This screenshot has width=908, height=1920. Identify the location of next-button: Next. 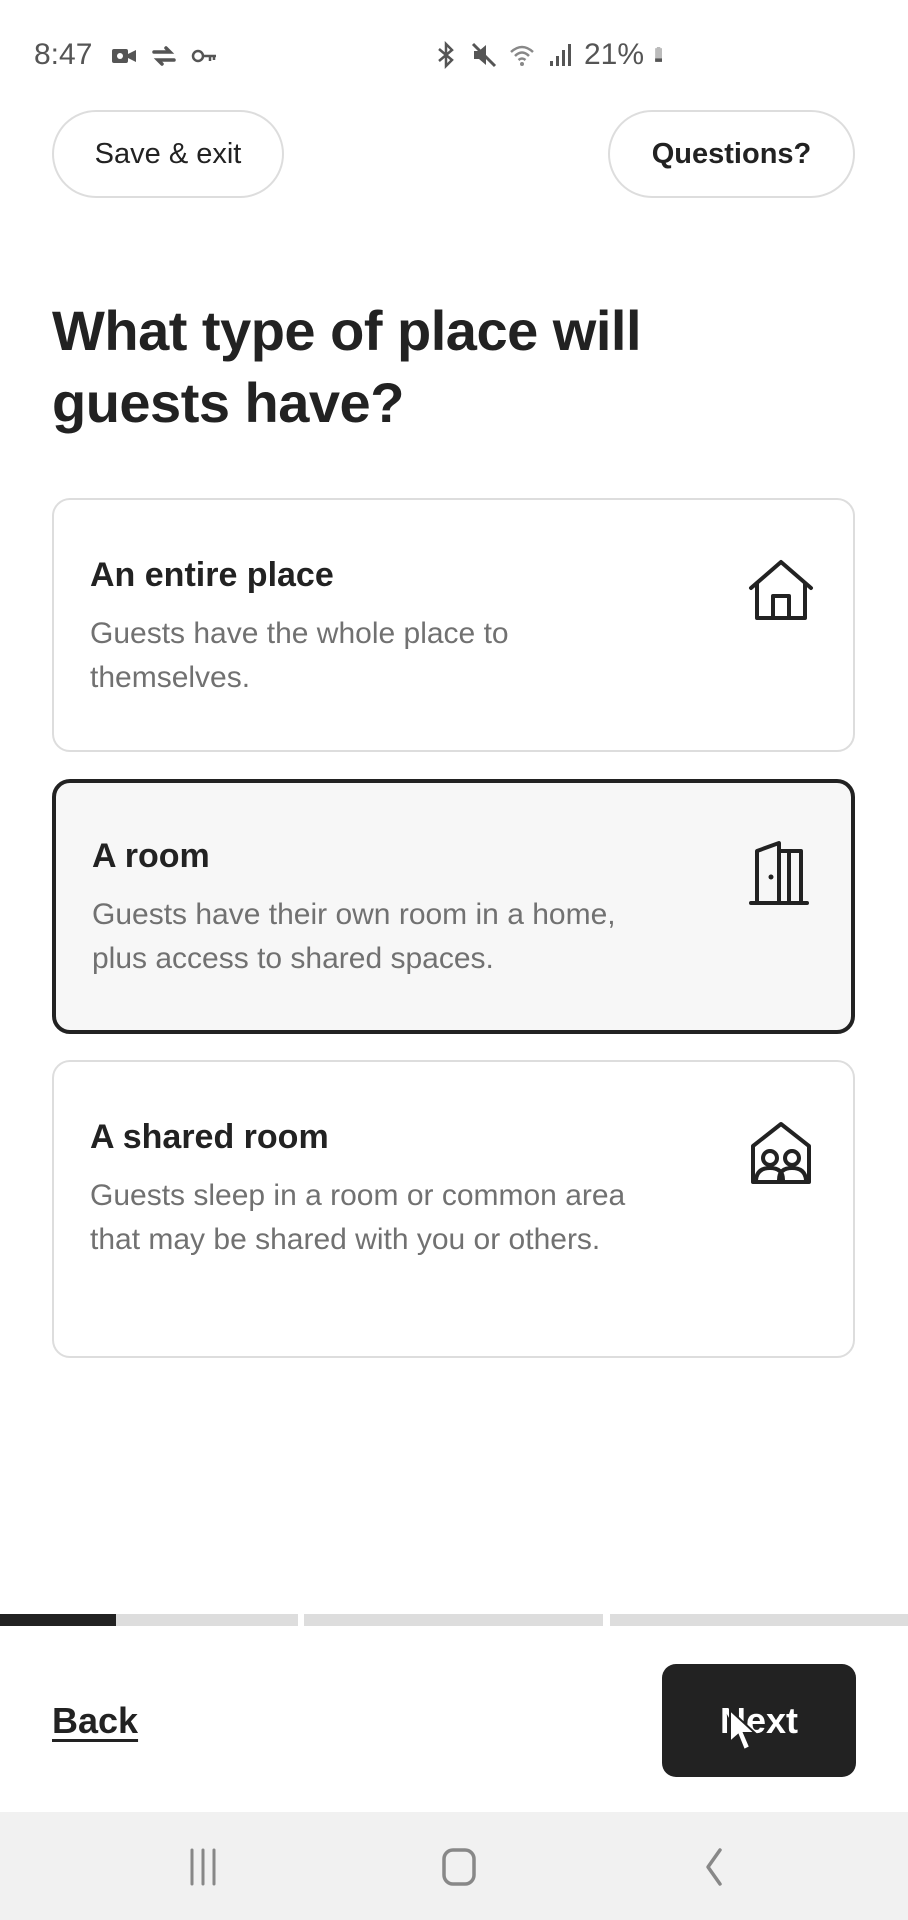
(759, 1720).